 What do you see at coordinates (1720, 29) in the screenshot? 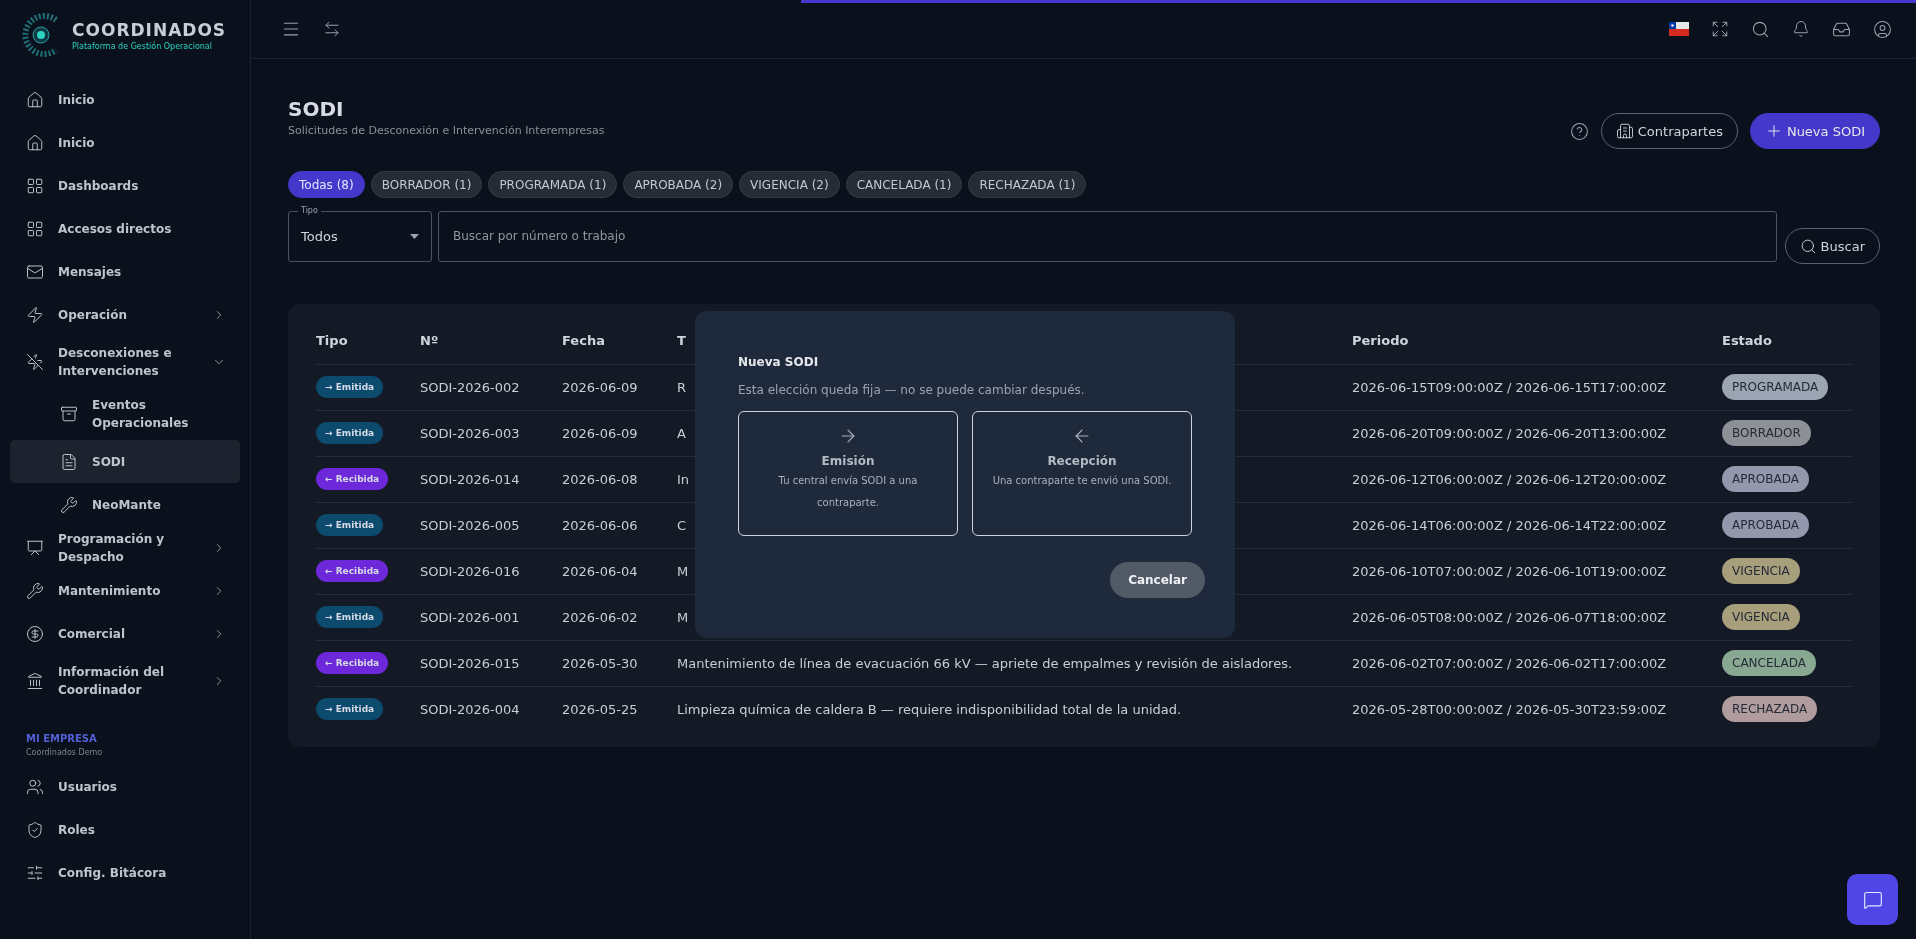
I see `fullscreen-icon` at bounding box center [1720, 29].